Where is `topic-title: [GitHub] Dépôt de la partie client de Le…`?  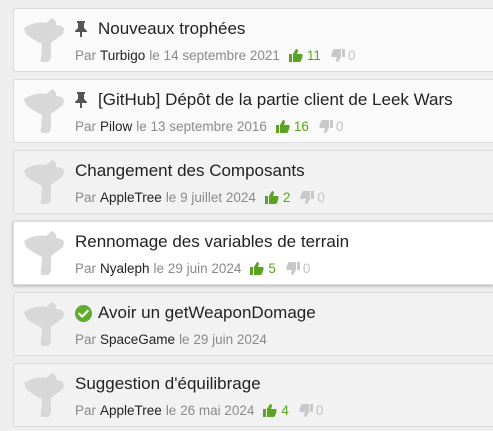 topic-title: [GitHub] Dépôt de la partie client de Le… is located at coordinates (281, 100).